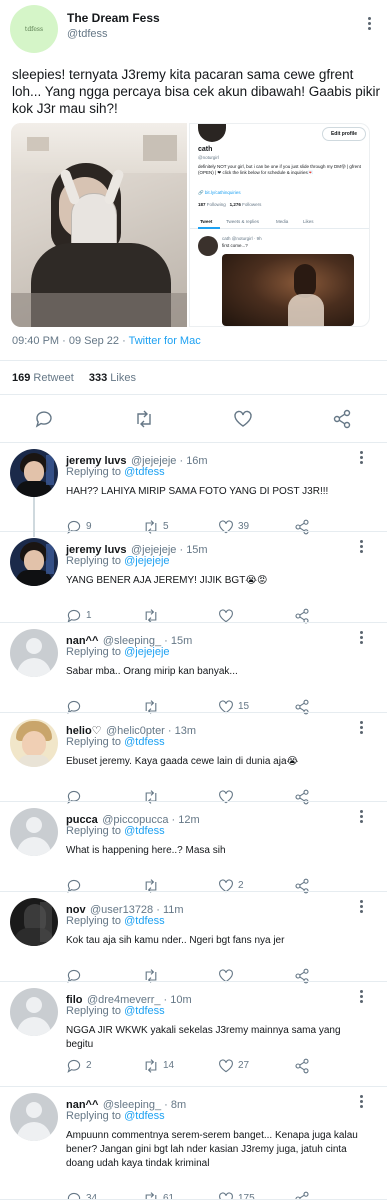 The width and height of the screenshot is (387, 1200). I want to click on embedded-profile-stats: 187 Following 1,276 Followers, so click(229, 204).